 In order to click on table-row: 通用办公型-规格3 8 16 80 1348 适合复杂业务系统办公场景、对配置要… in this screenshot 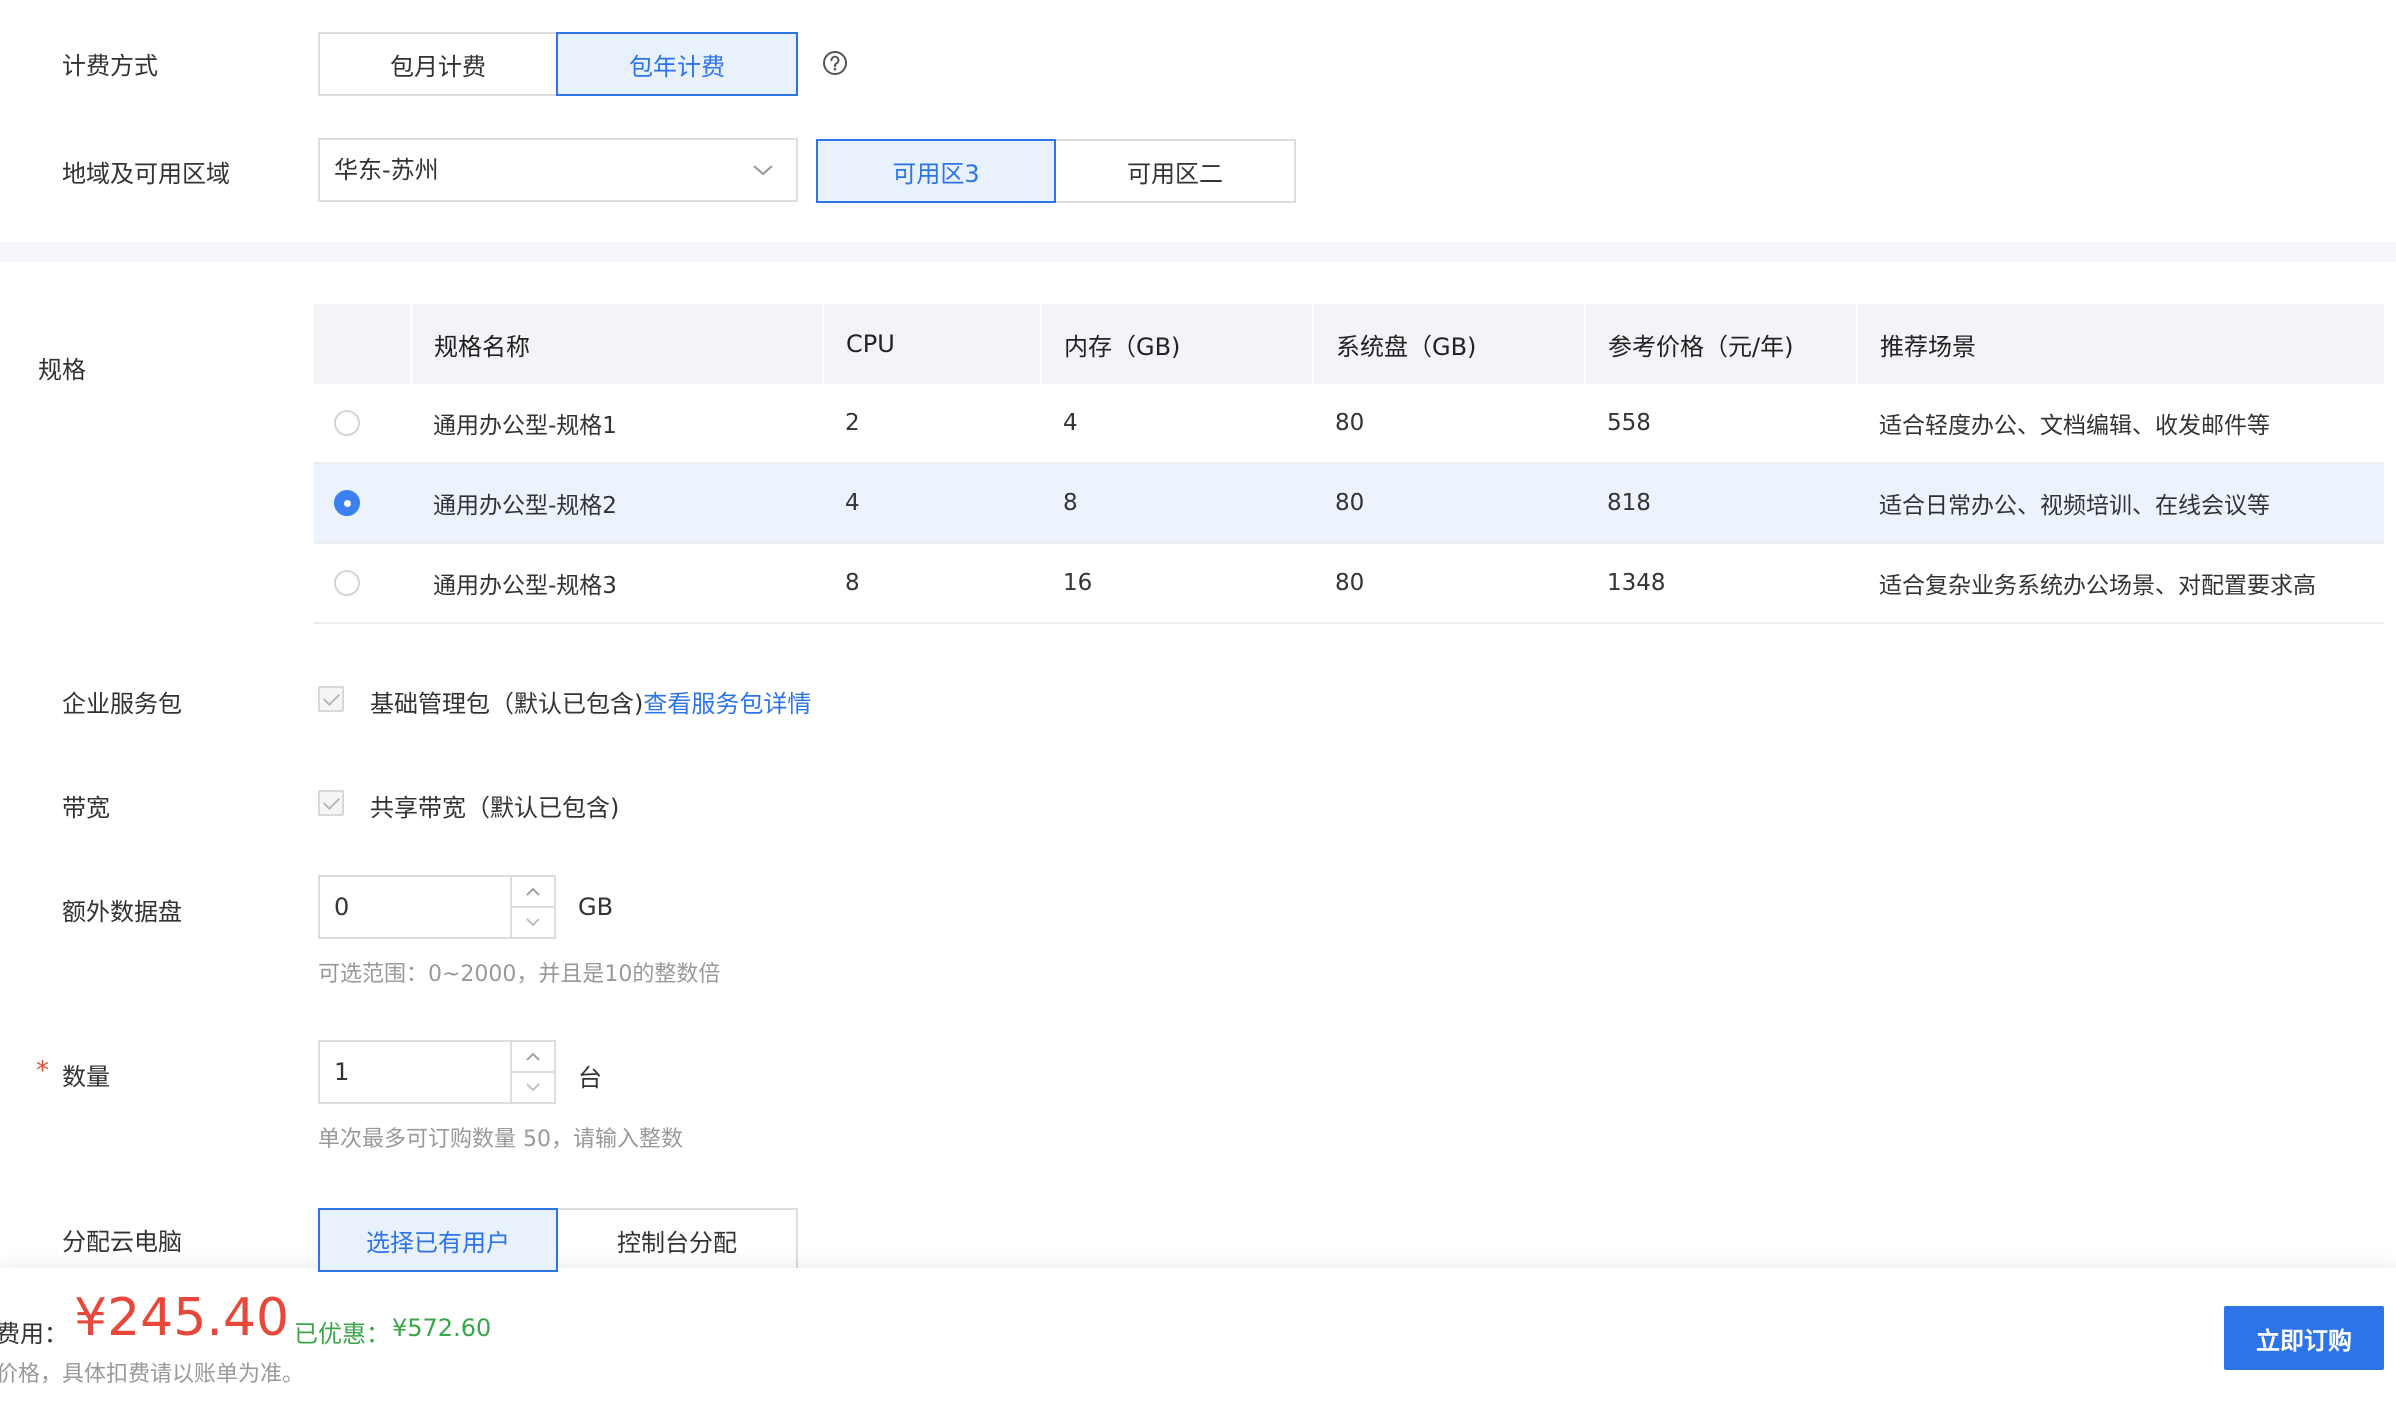, I will do `click(1349, 583)`.